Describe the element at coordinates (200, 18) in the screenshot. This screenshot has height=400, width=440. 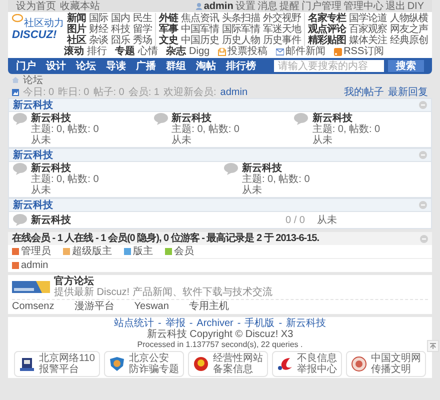
I see `header-link: 焦点资讯` at that location.